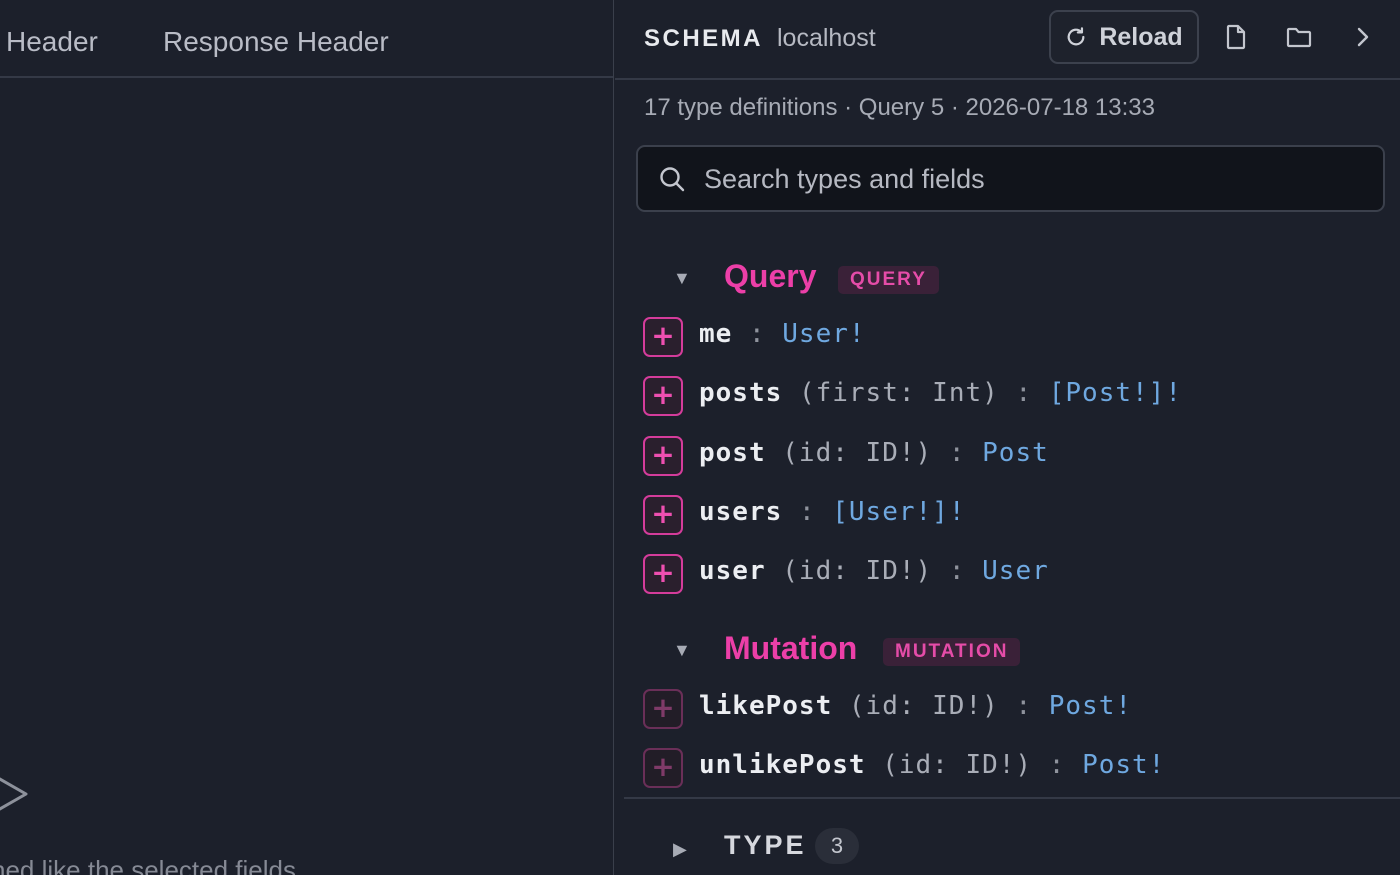 The width and height of the screenshot is (1400, 875). What do you see at coordinates (952, 652) in the screenshot?
I see `kind-badge: MUTATION` at bounding box center [952, 652].